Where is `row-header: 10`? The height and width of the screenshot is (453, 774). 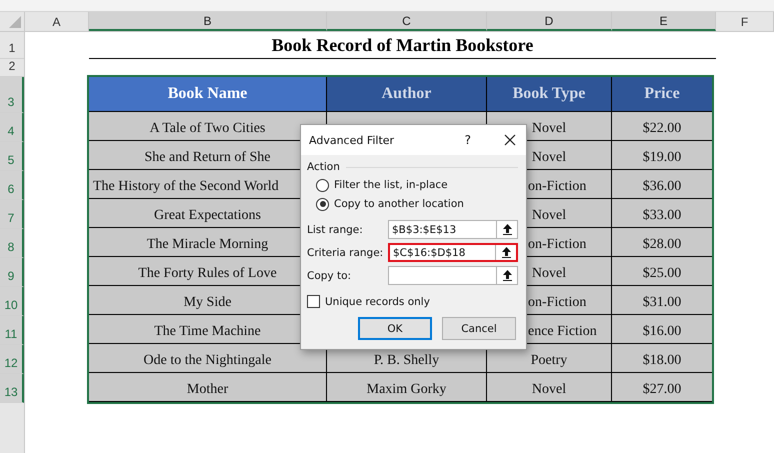
row-header: 10 is located at coordinates (12, 301).